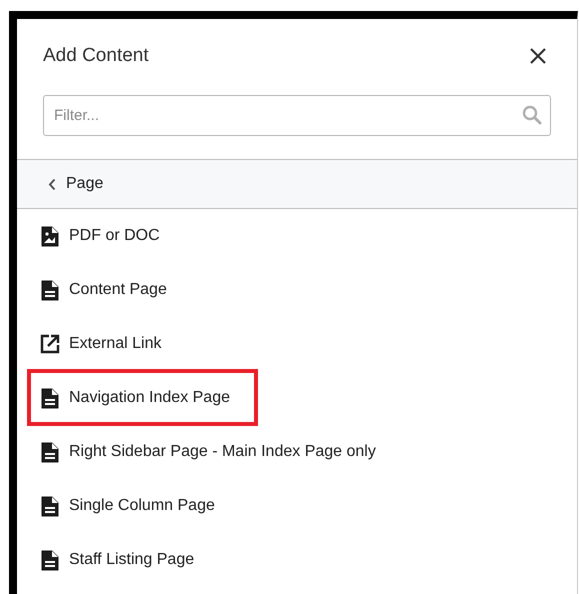 The height and width of the screenshot is (594, 579). What do you see at coordinates (149, 398) in the screenshot?
I see `content-type-link: Navigation Index Page` at bounding box center [149, 398].